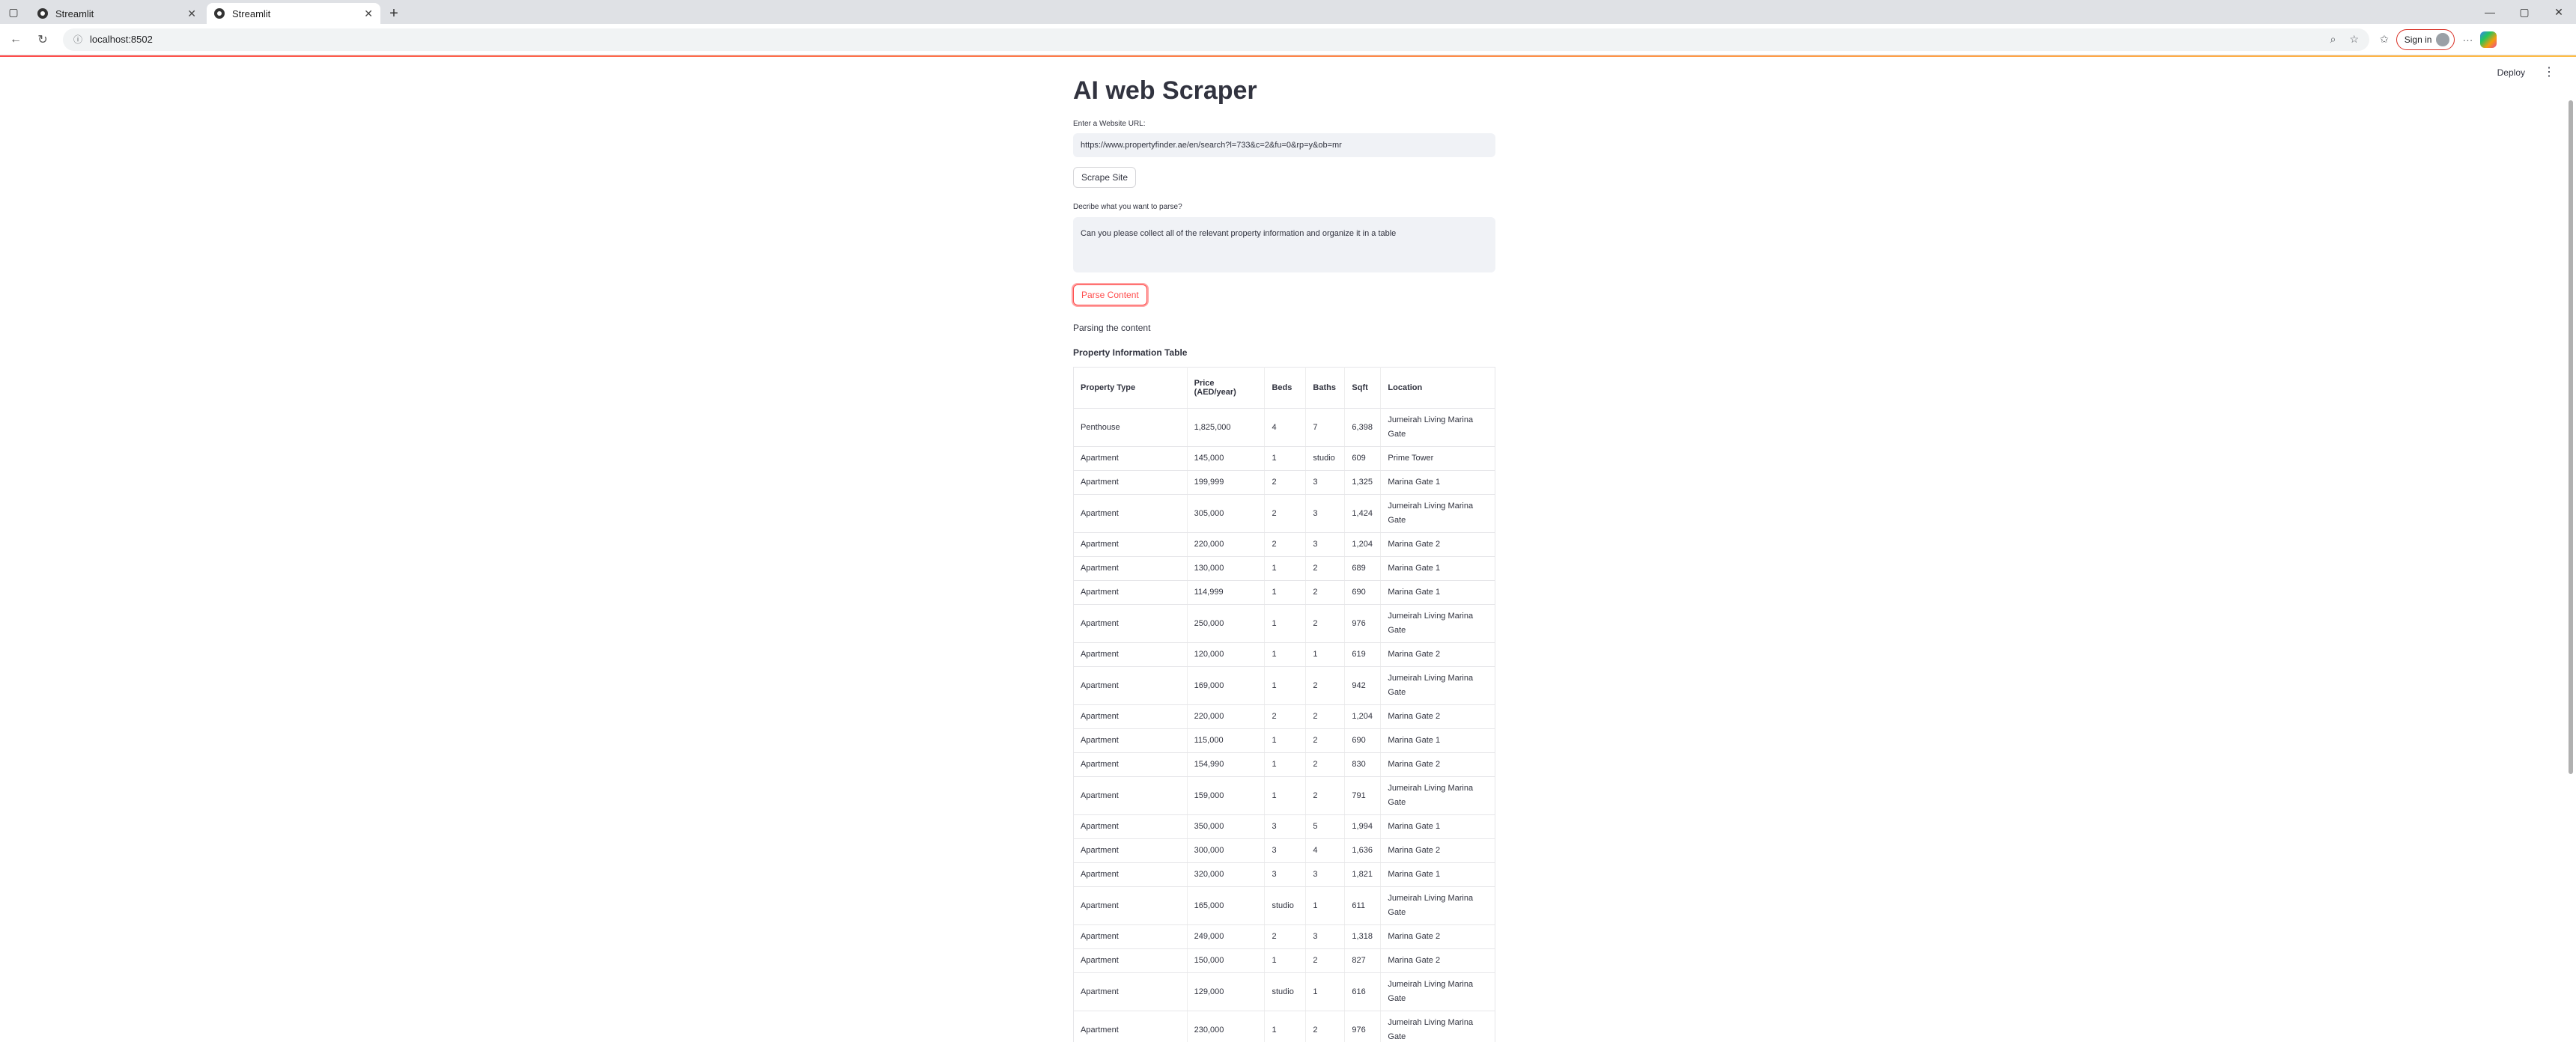  I want to click on table-row: Apartment 320,000 3 3 1,821 Marina Gate 1, so click(1284, 875).